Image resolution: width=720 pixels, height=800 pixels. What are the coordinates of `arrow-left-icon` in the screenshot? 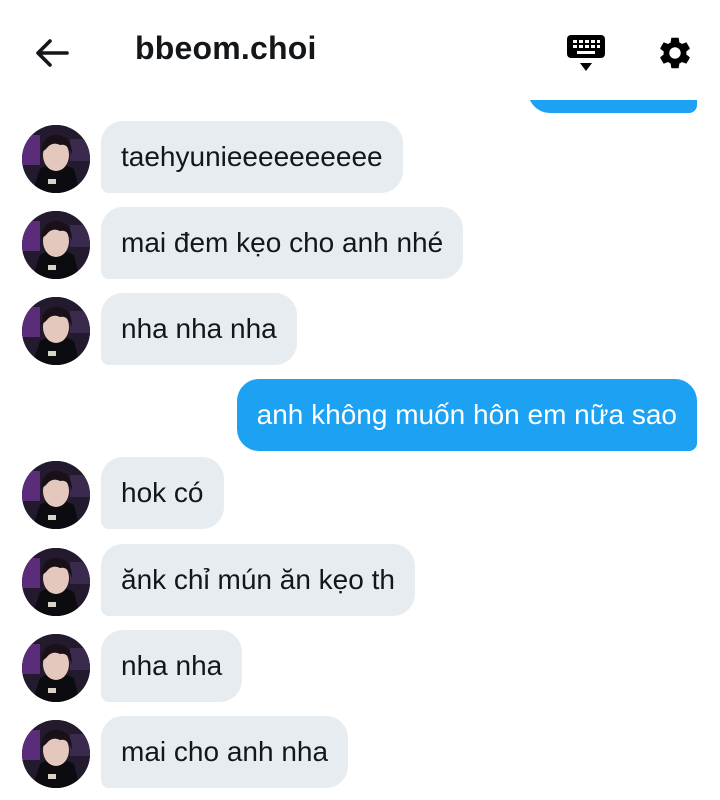 It's located at (52, 53).